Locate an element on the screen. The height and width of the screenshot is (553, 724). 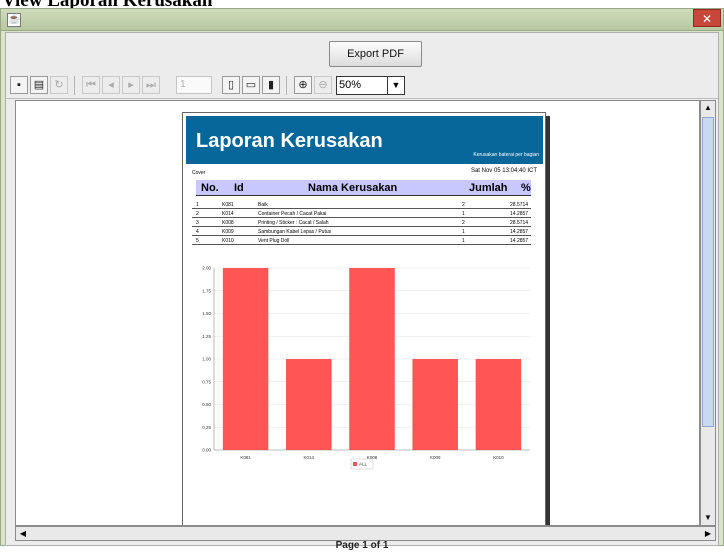
actual-size-icon: ▯ is located at coordinates (231, 85).